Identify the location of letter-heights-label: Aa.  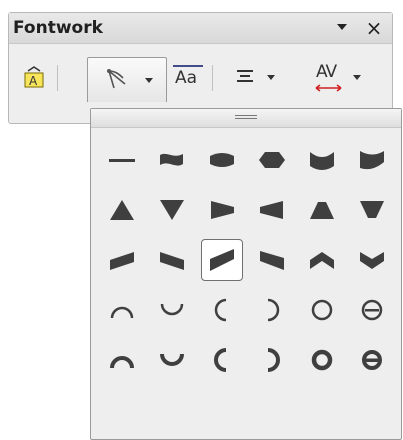
(186, 78).